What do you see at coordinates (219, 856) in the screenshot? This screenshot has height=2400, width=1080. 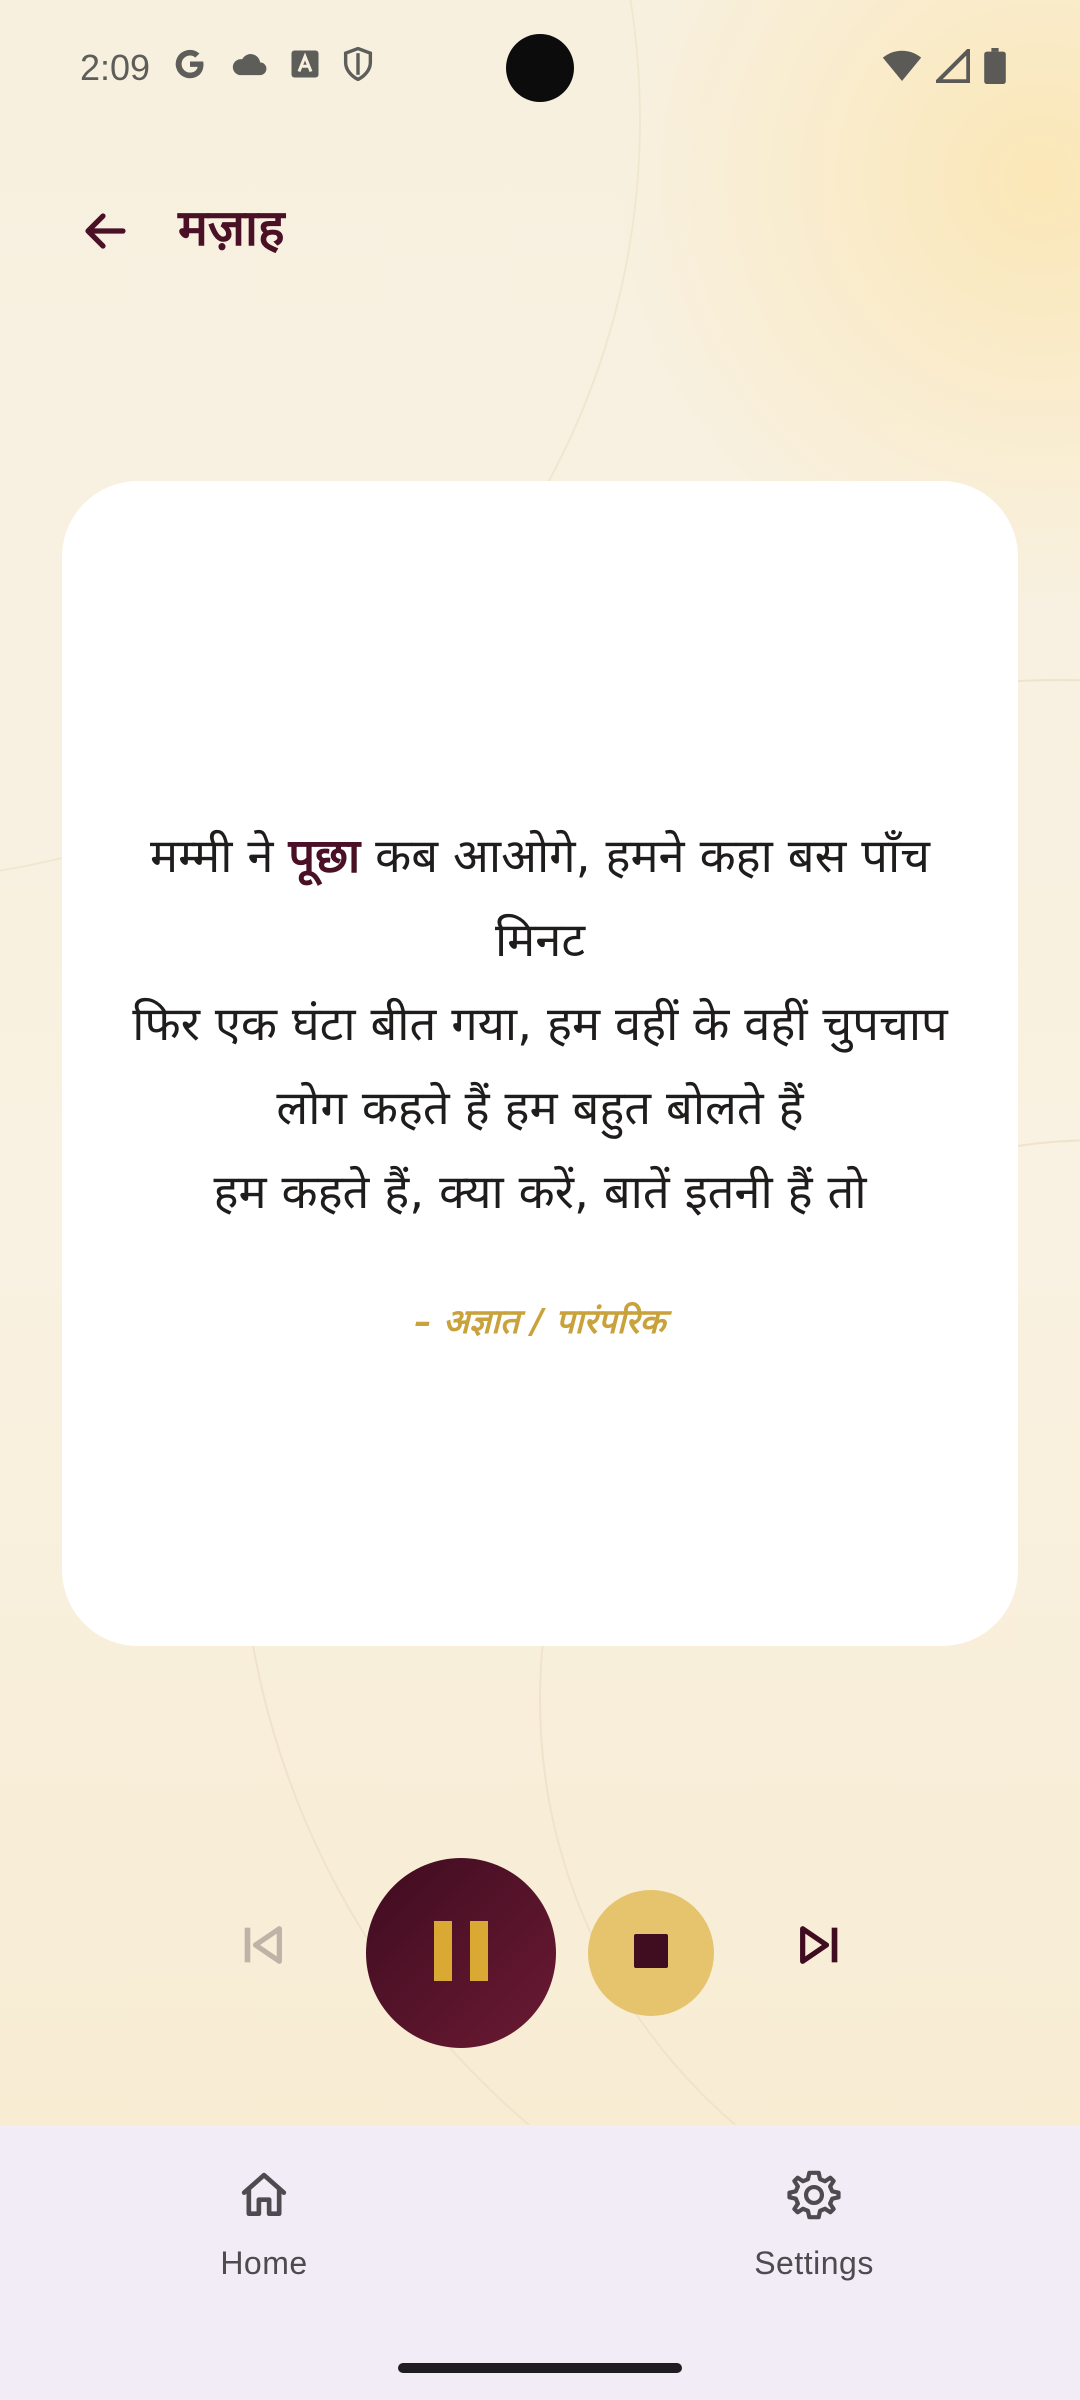 I see `quote-line-text: मम्मी ने` at bounding box center [219, 856].